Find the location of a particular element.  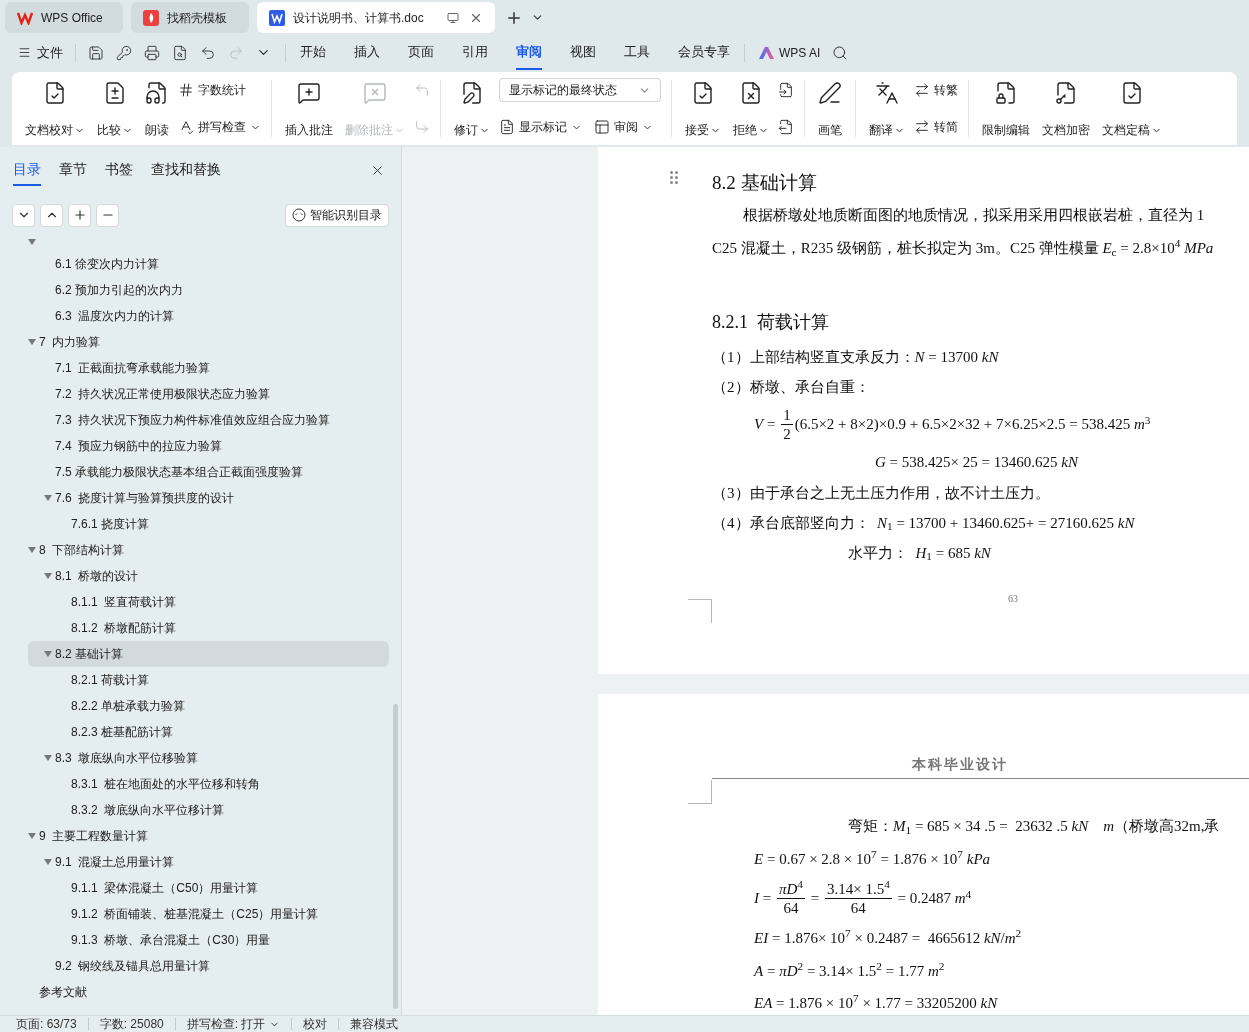

remove-button is located at coordinates (107, 215).